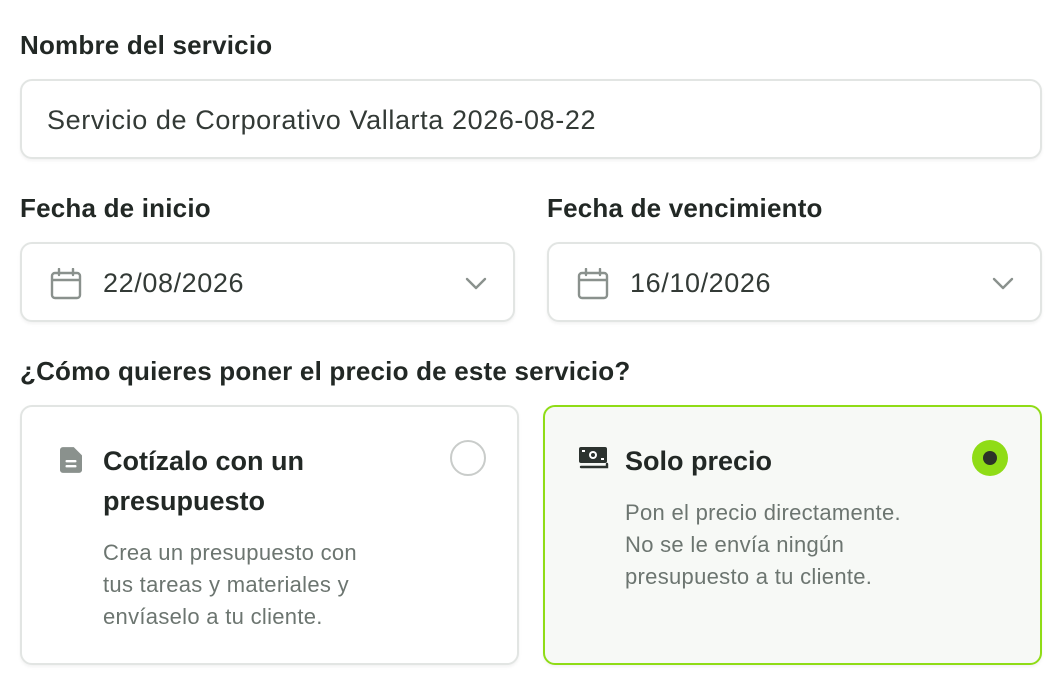 This screenshot has width=1062, height=686. I want to click on service-name-label: Nombre del servicio, so click(146, 45).